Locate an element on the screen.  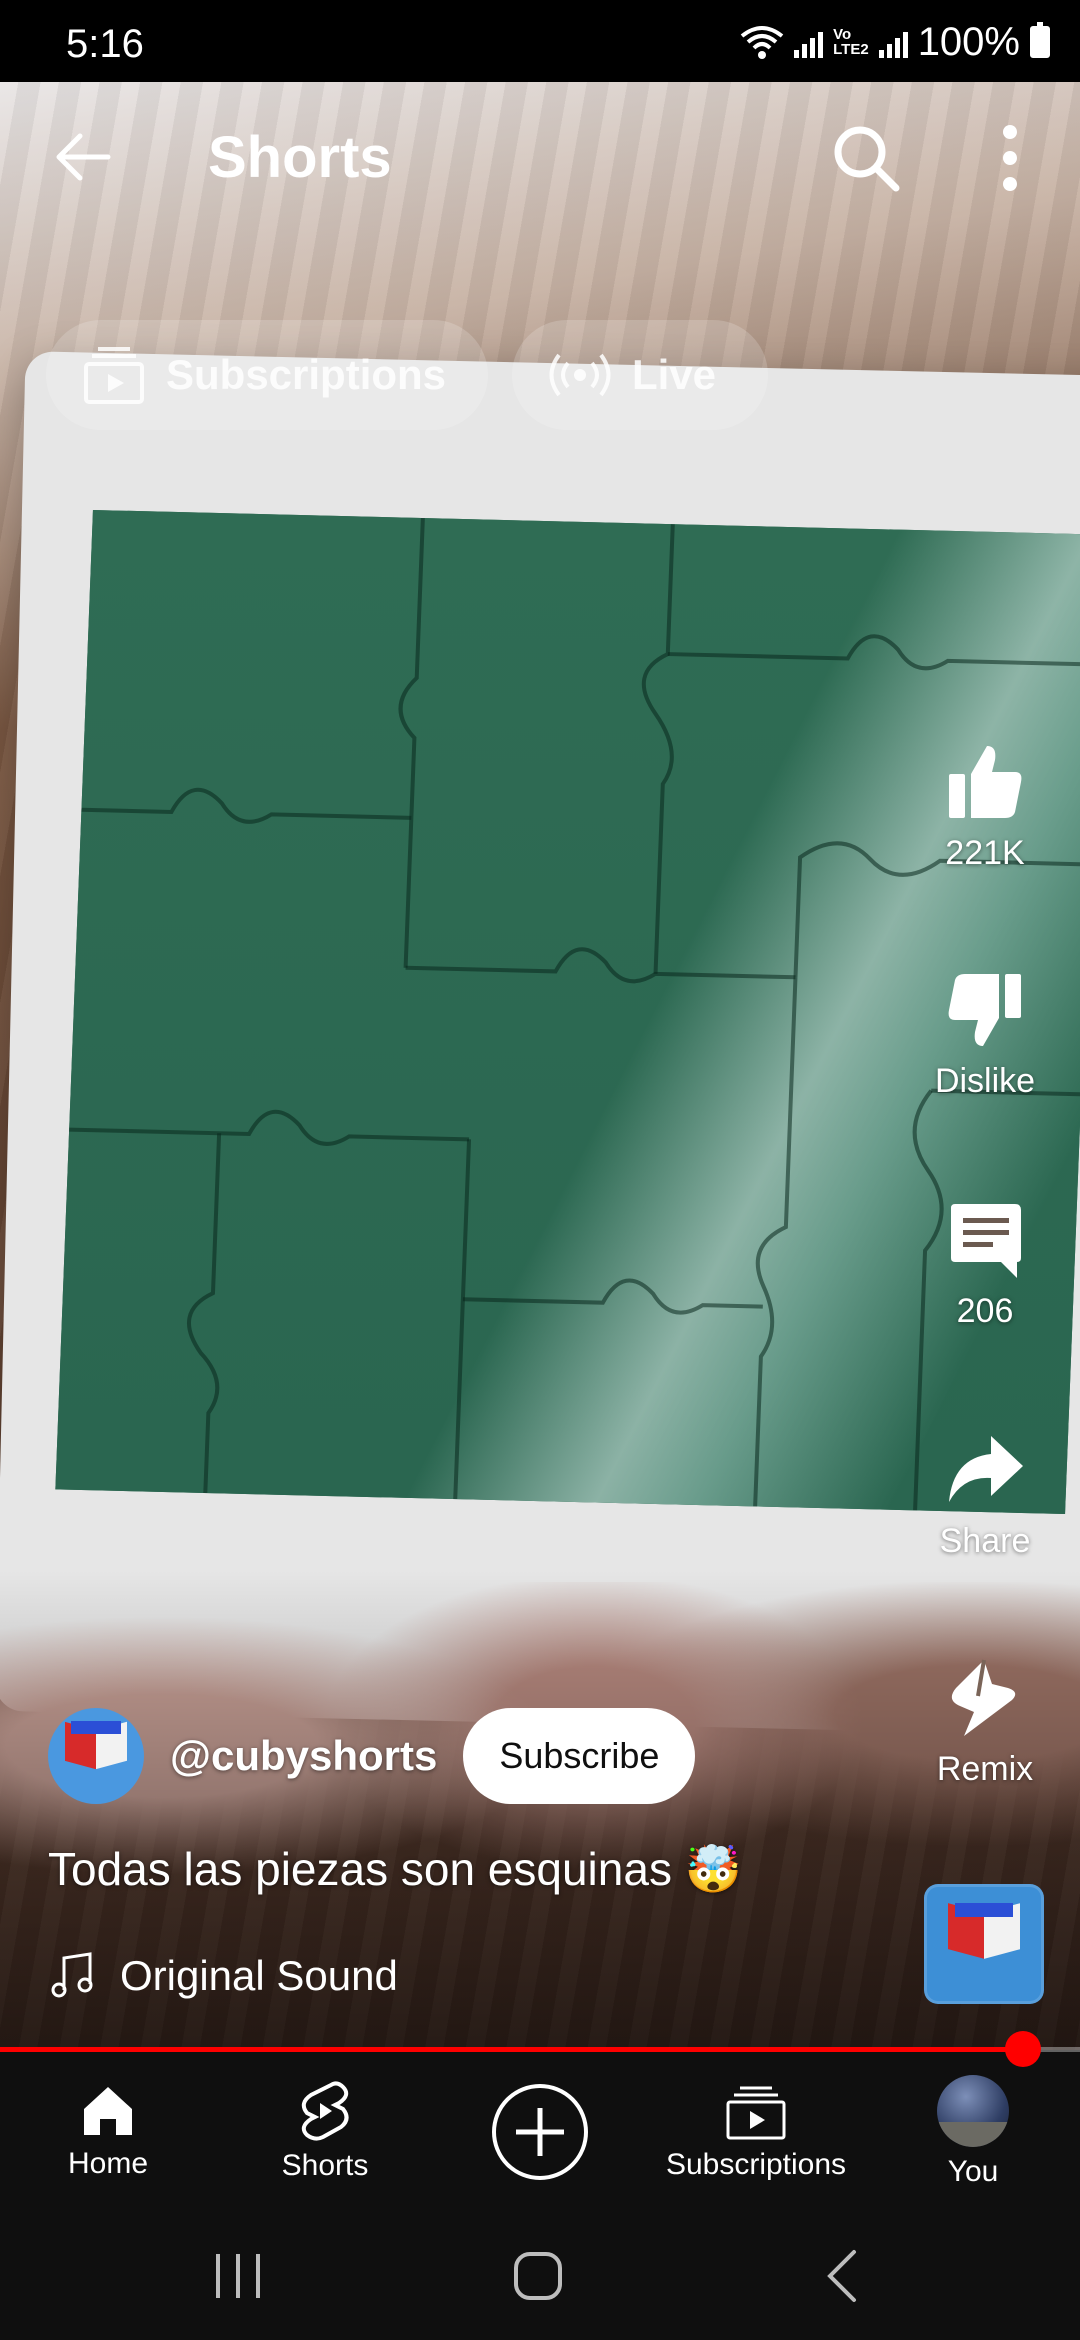
nav-subscriptions: Subscriptions is located at coordinates (756, 2132).